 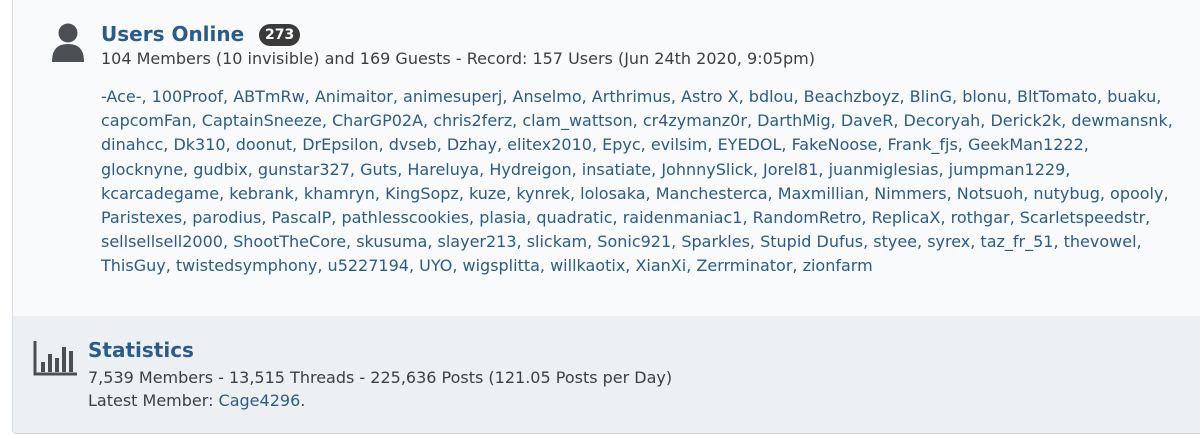 I want to click on member-link: buaku, so click(x=1131, y=96).